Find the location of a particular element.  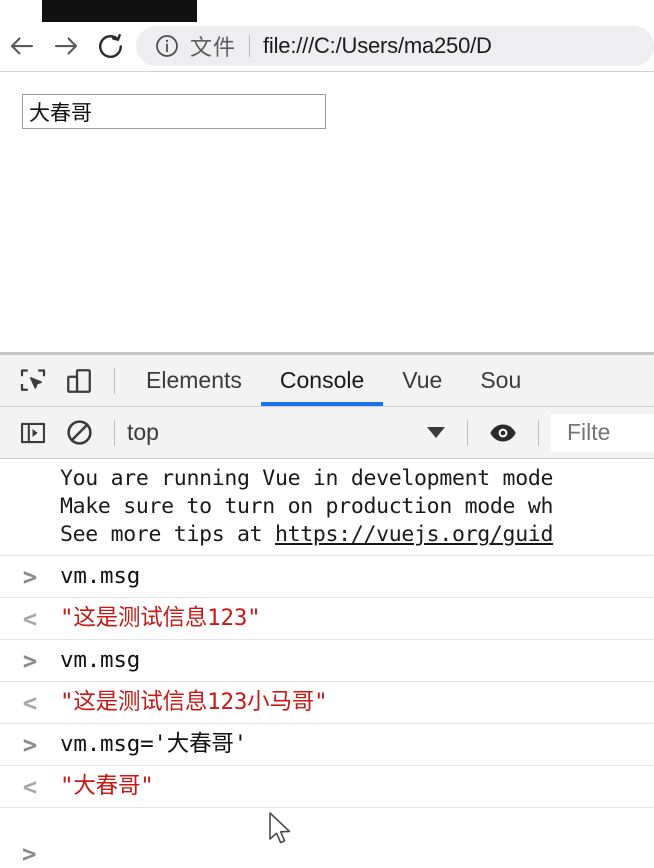

tab-console: Console is located at coordinates (322, 380).